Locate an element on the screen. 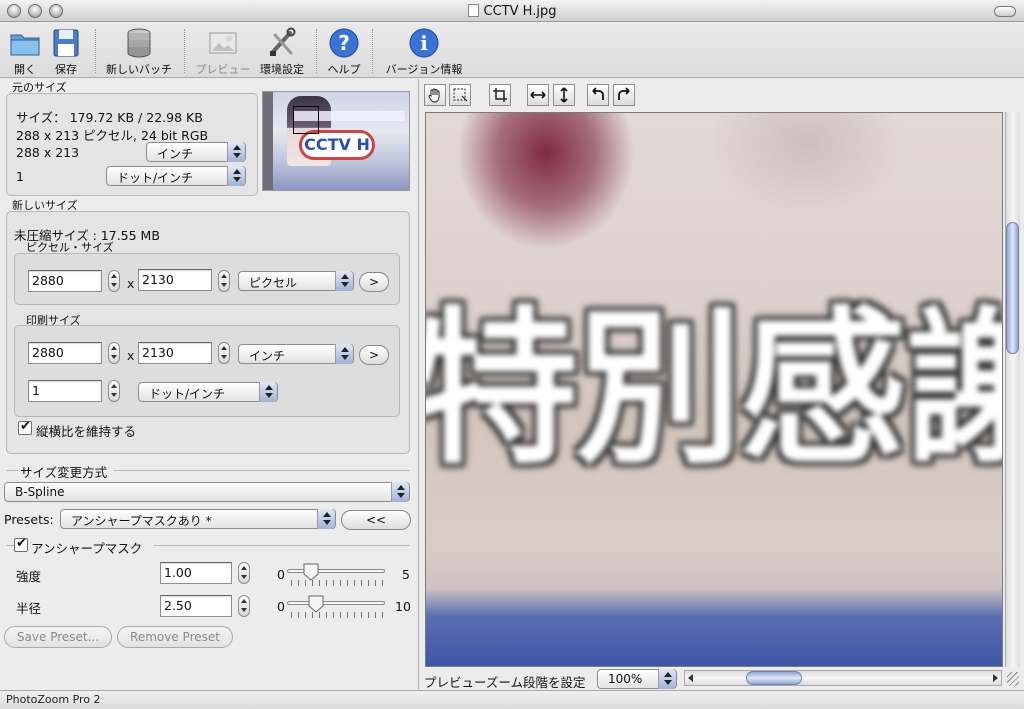 This screenshot has width=1024, height=709. save-button: 保存 is located at coordinates (66, 51).